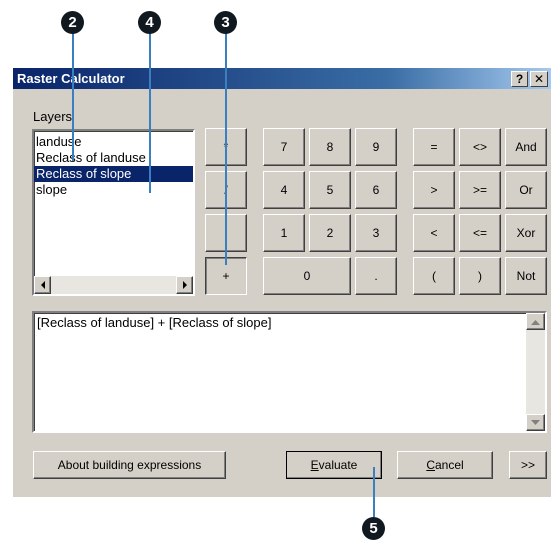 The height and width of the screenshot is (554, 551). I want to click on xor-button: Xor, so click(526, 233).